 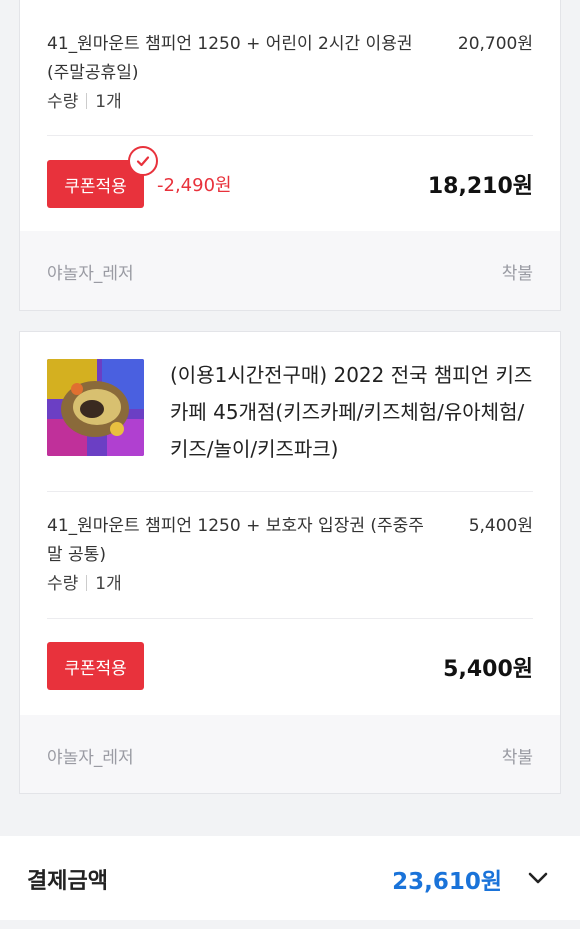 I want to click on product-thumbnail, so click(x=95, y=407).